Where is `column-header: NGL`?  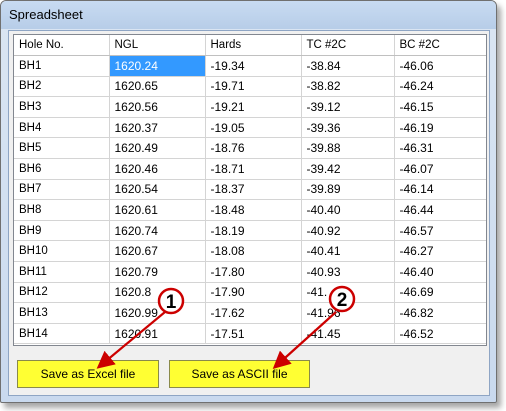
column-header: NGL is located at coordinates (157, 46).